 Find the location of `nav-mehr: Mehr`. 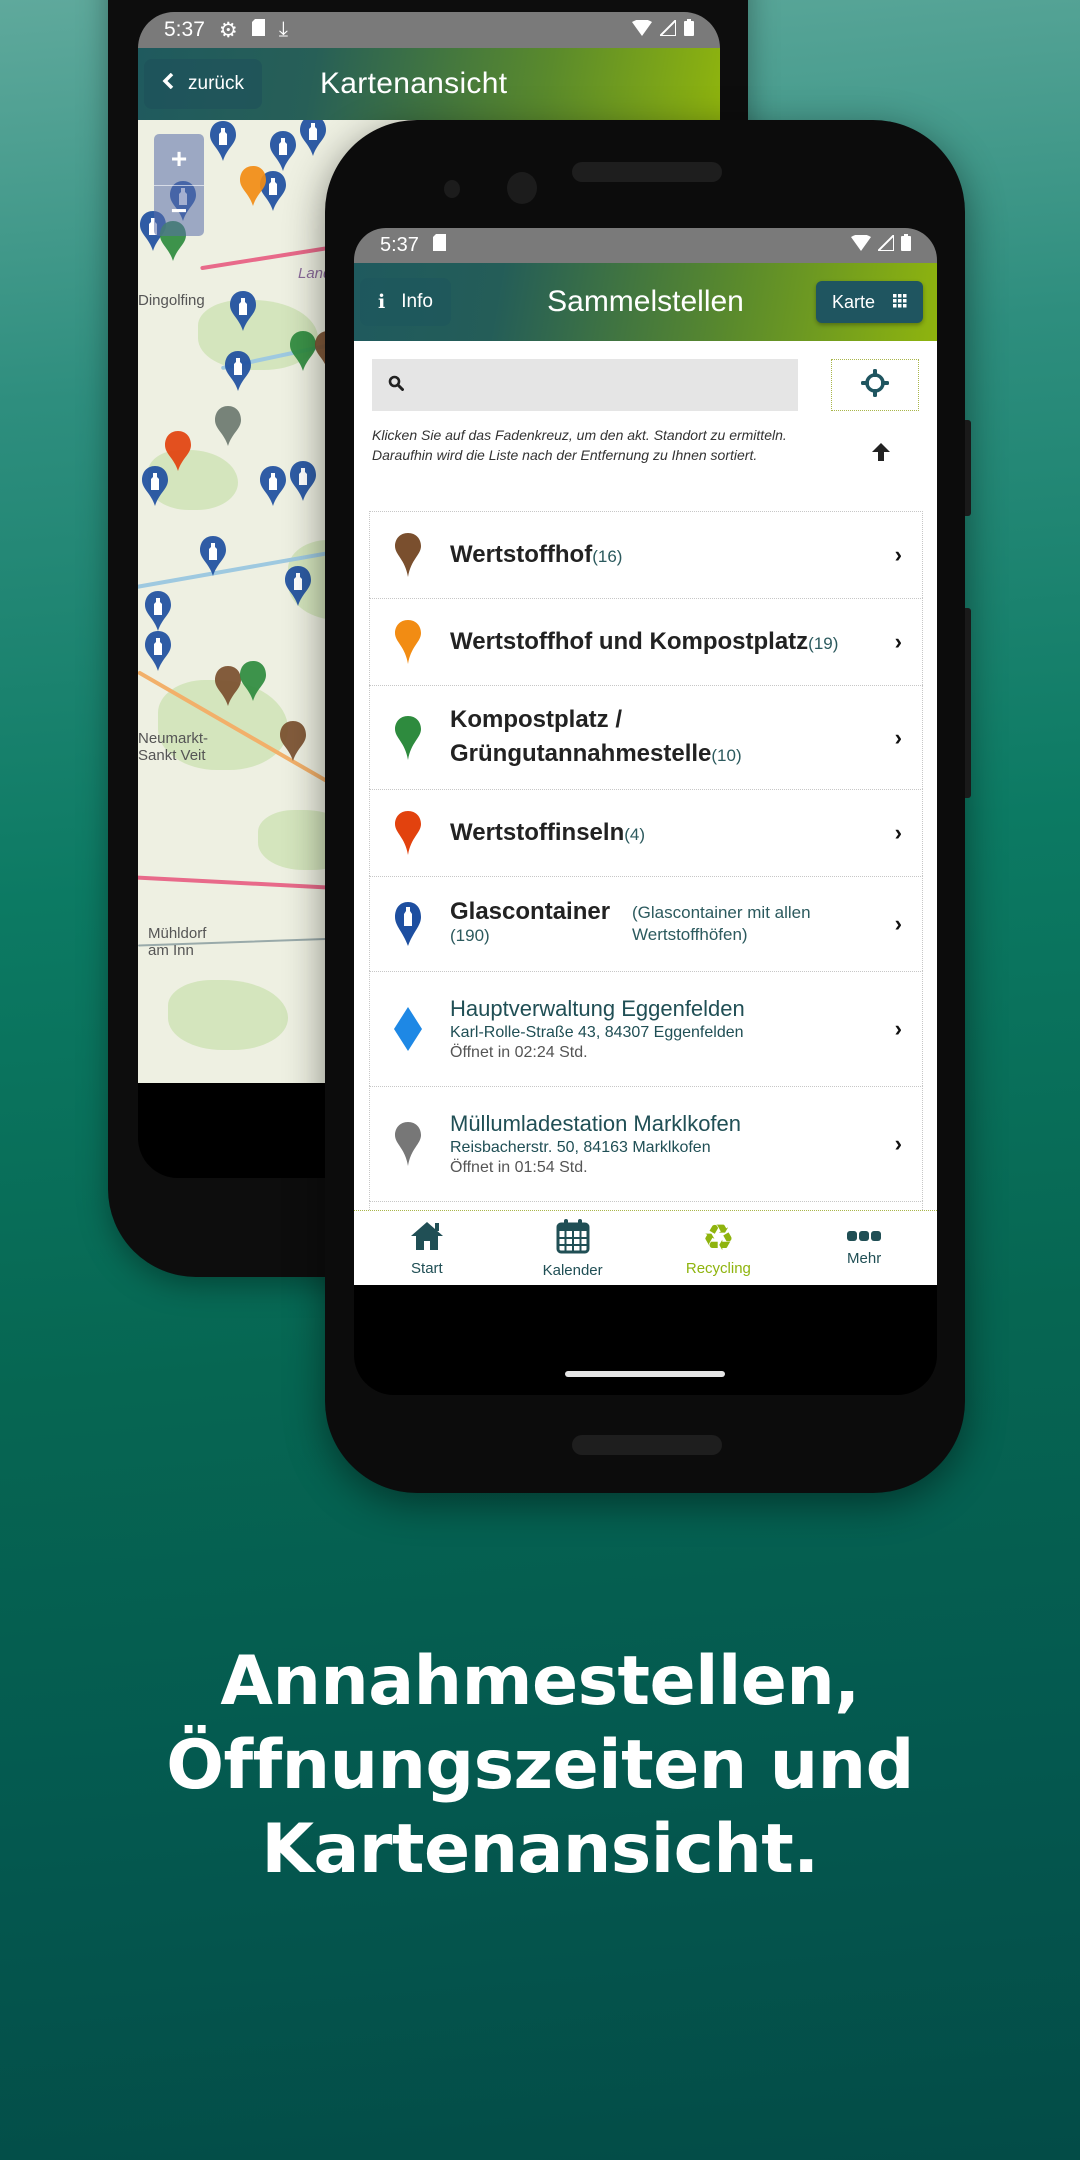

nav-mehr: Mehr is located at coordinates (864, 1248).